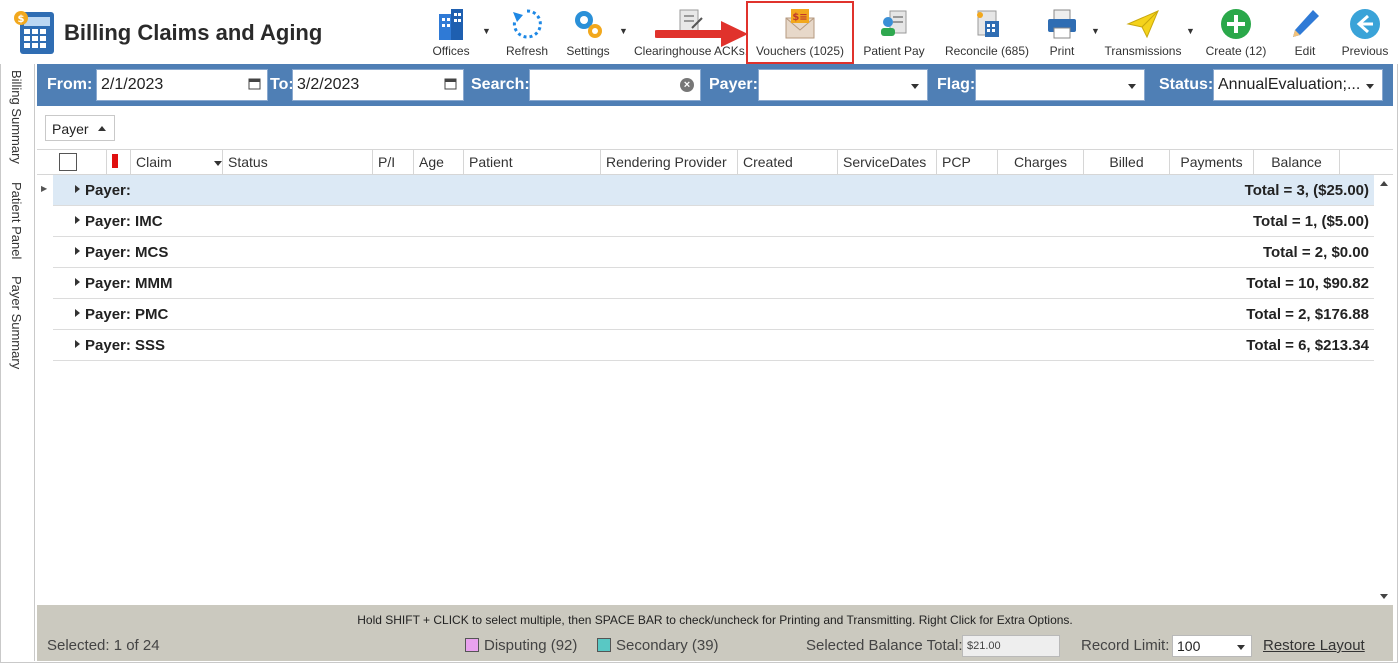 The width and height of the screenshot is (1398, 663). What do you see at coordinates (1307, 283) in the screenshot?
I see `group-row-total: Total = 10, $90.82` at bounding box center [1307, 283].